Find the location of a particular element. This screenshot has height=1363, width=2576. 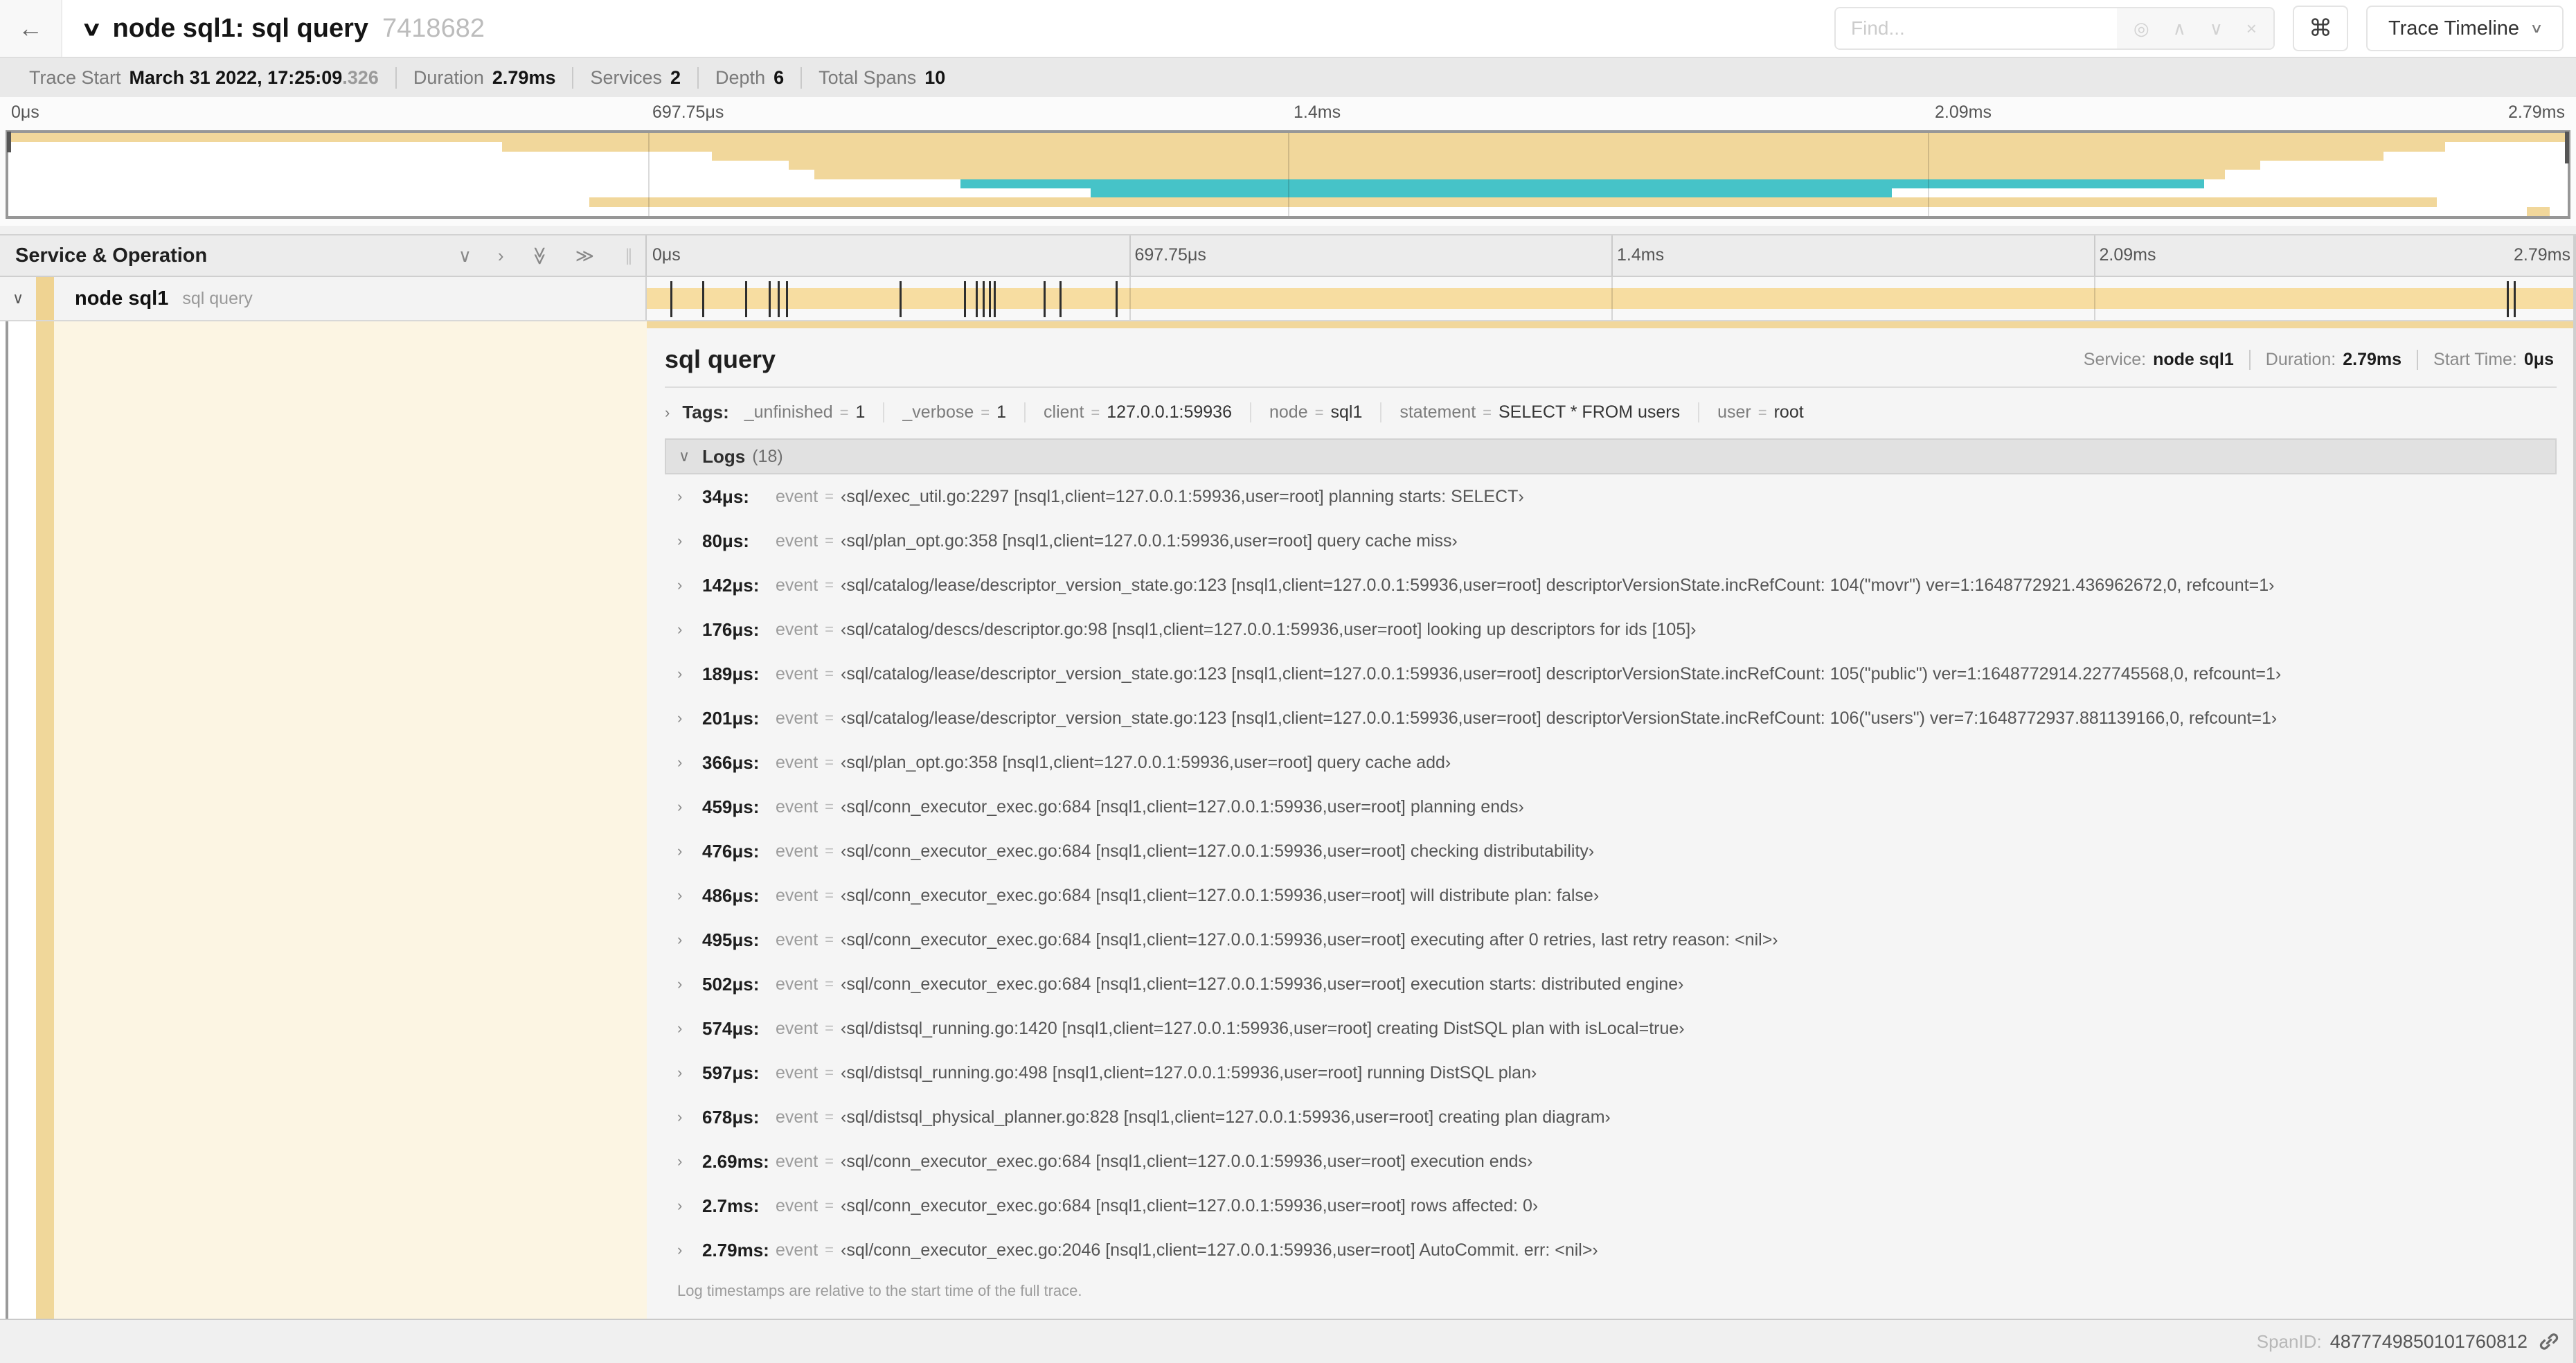

clear-find-icon: × is located at coordinates (2251, 28).